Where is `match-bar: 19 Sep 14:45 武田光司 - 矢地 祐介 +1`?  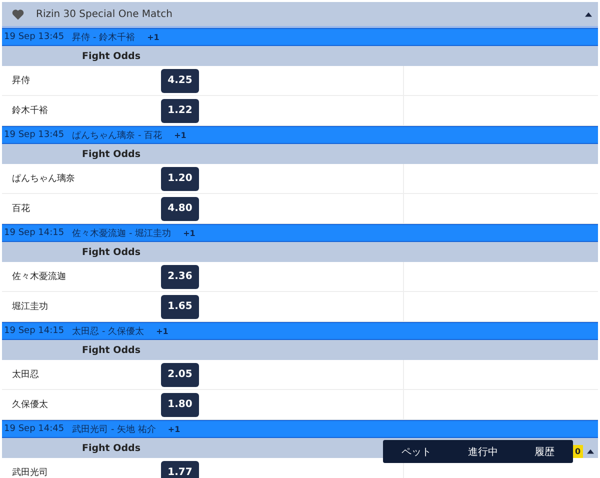 match-bar: 19 Sep 14:45 武田光司 - 矢地 祐介 +1 is located at coordinates (300, 429).